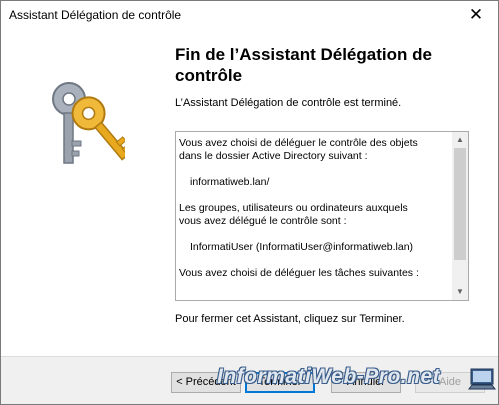 This screenshot has width=499, height=405. I want to click on vertical-scrollbar: ▲ ▼, so click(460, 216).